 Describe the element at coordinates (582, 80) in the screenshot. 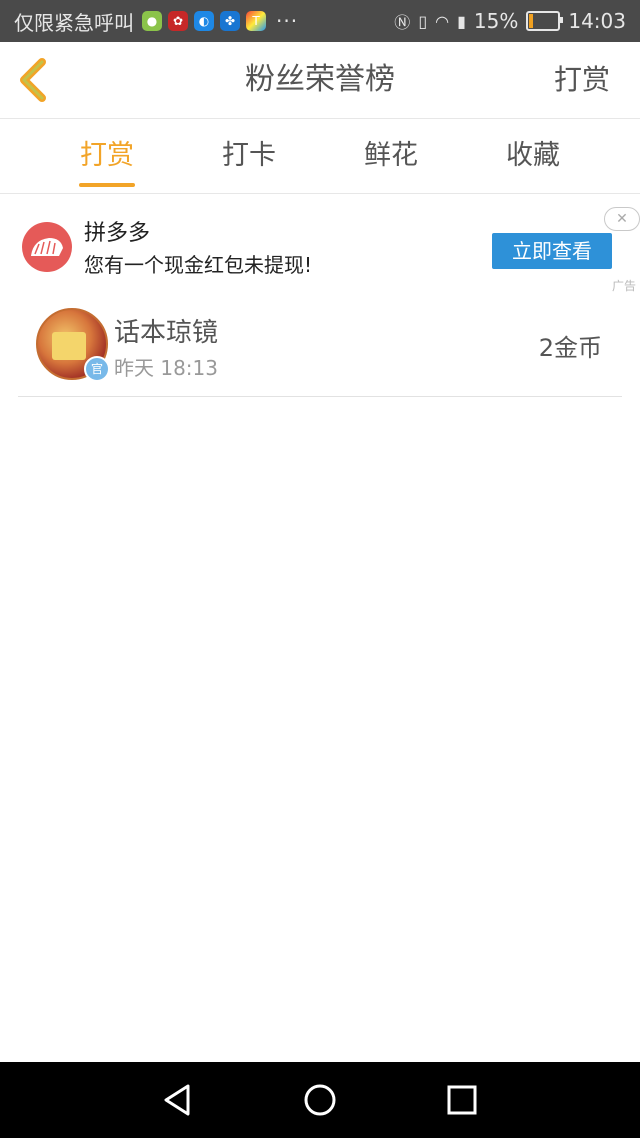

I see `reward-action-button: 打赏` at that location.